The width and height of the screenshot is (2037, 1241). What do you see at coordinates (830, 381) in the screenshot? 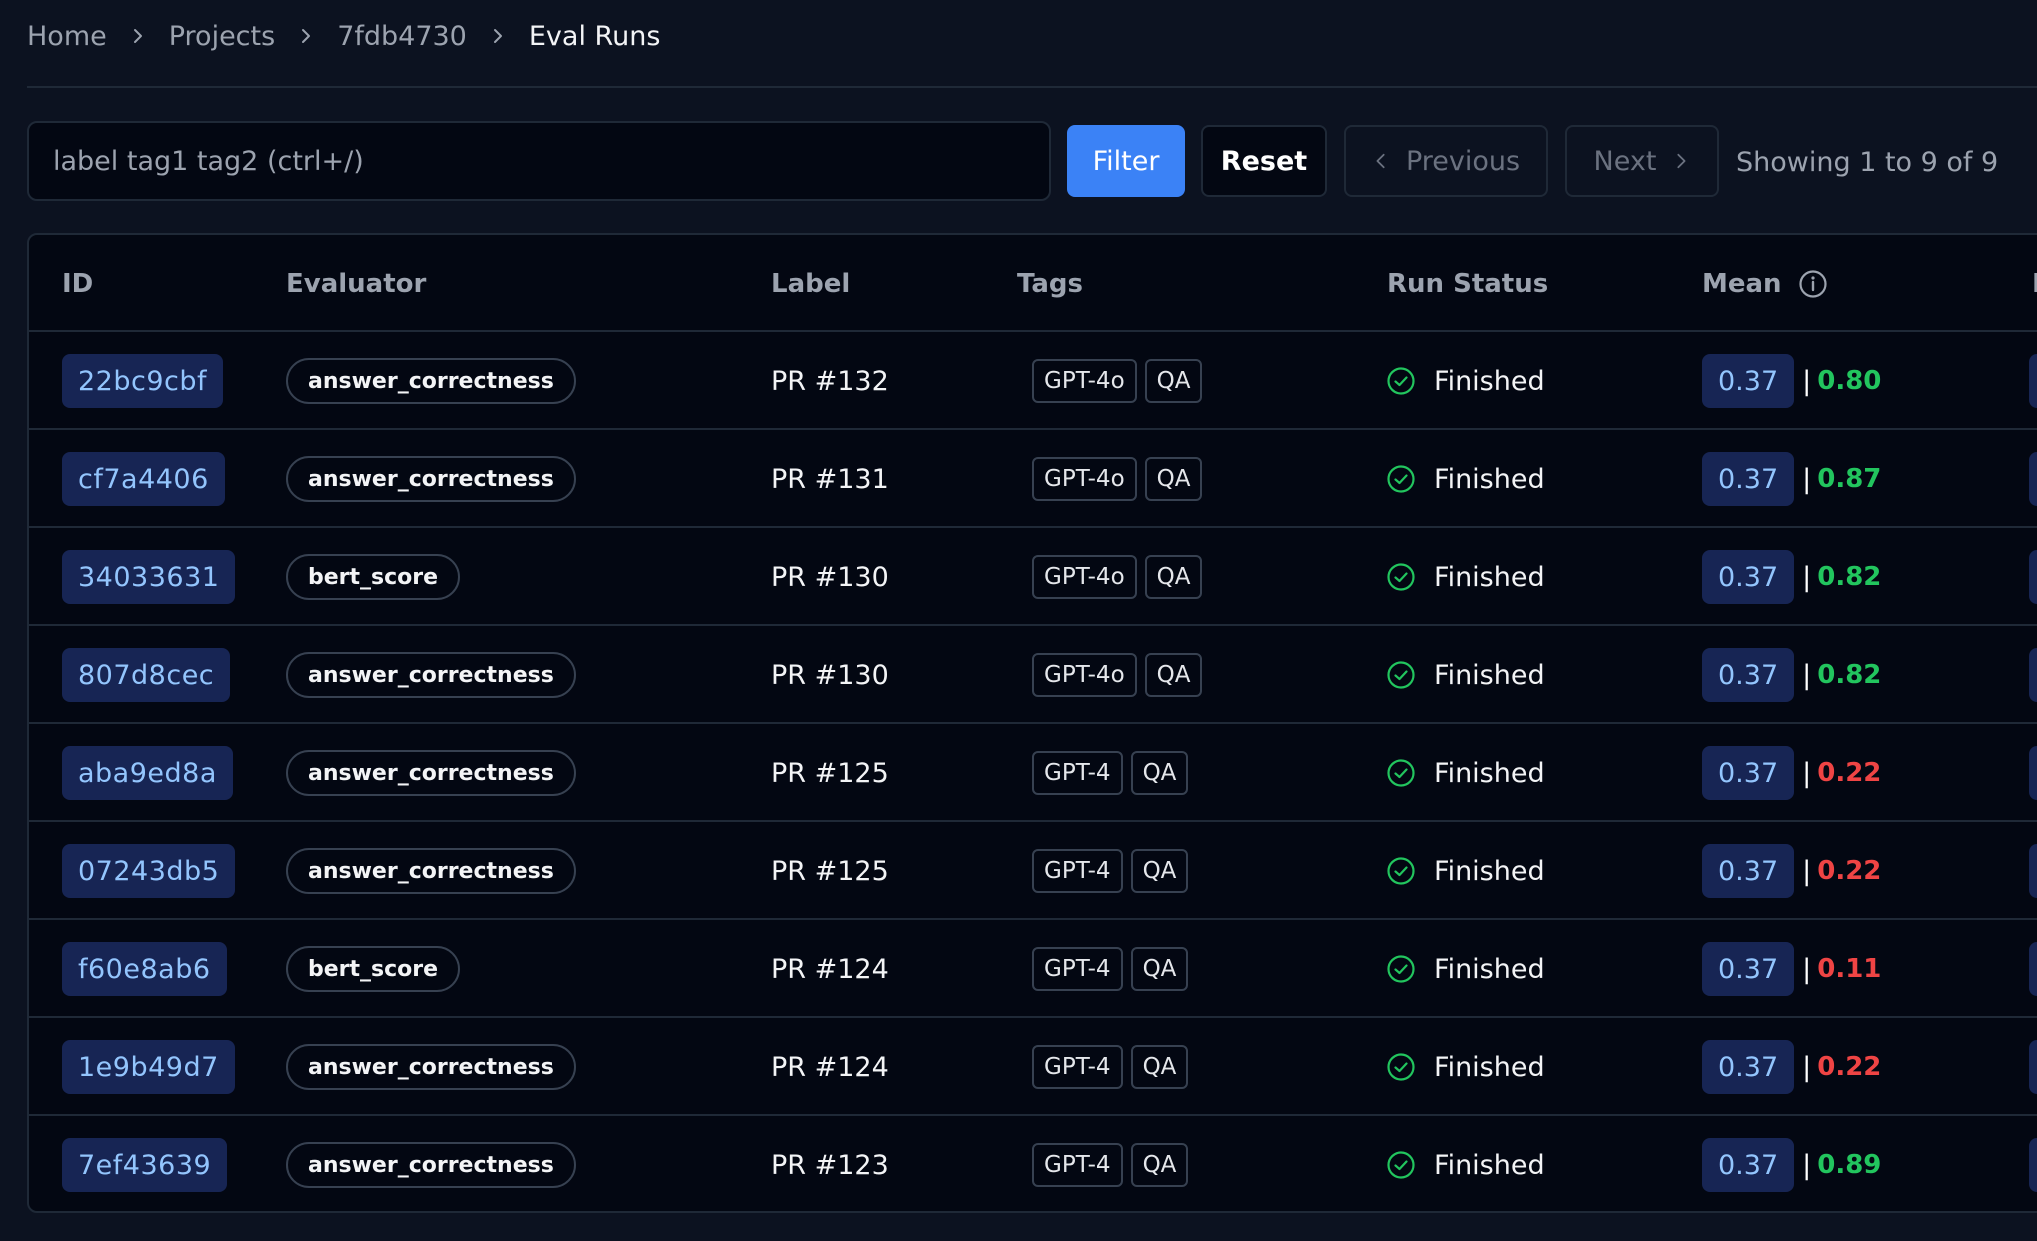
I see `run-label: PR #132` at bounding box center [830, 381].